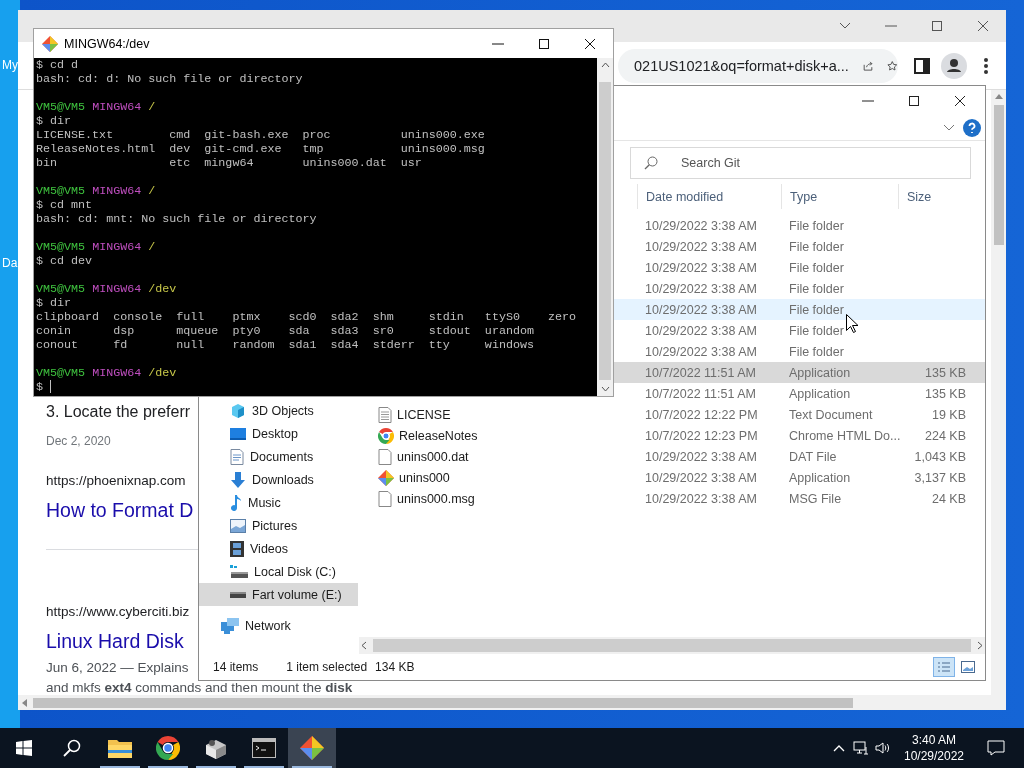  What do you see at coordinates (261, 149) in the screenshot?
I see `terminal-line: ReleaseNotes.html dev git-cmd.exe tmp unins000.msg` at bounding box center [261, 149].